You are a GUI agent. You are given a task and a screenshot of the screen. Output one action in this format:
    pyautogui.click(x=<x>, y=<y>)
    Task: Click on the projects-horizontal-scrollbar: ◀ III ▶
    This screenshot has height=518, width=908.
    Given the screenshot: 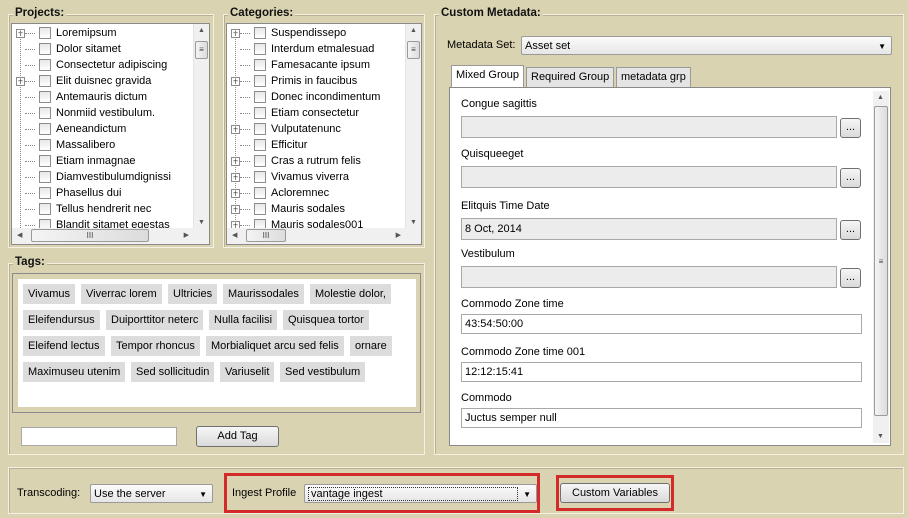 What is the action you would take?
    pyautogui.click(x=110, y=236)
    